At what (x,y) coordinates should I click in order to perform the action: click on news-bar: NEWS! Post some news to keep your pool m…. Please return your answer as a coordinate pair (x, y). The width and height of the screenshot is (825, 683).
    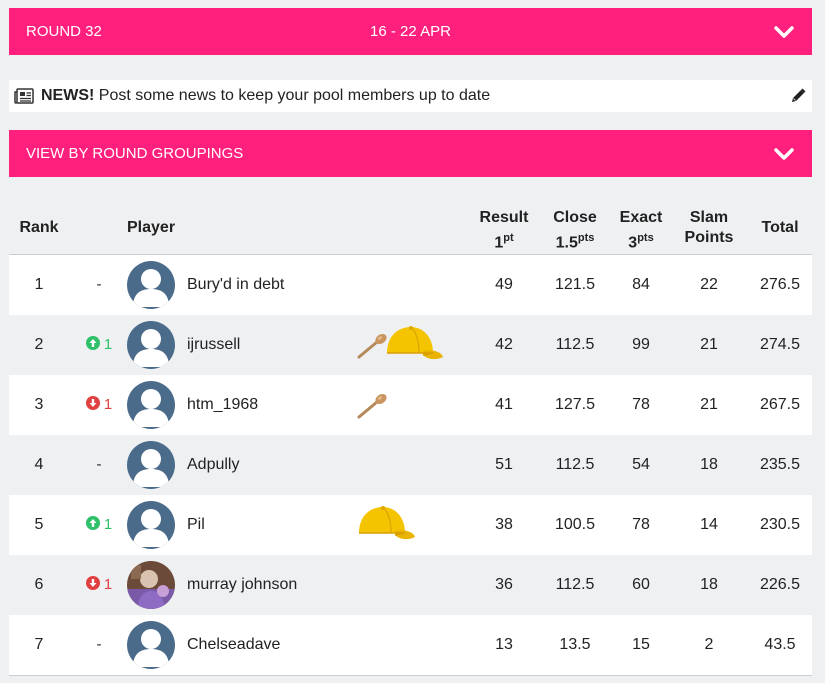
    Looking at the image, I should click on (410, 96).